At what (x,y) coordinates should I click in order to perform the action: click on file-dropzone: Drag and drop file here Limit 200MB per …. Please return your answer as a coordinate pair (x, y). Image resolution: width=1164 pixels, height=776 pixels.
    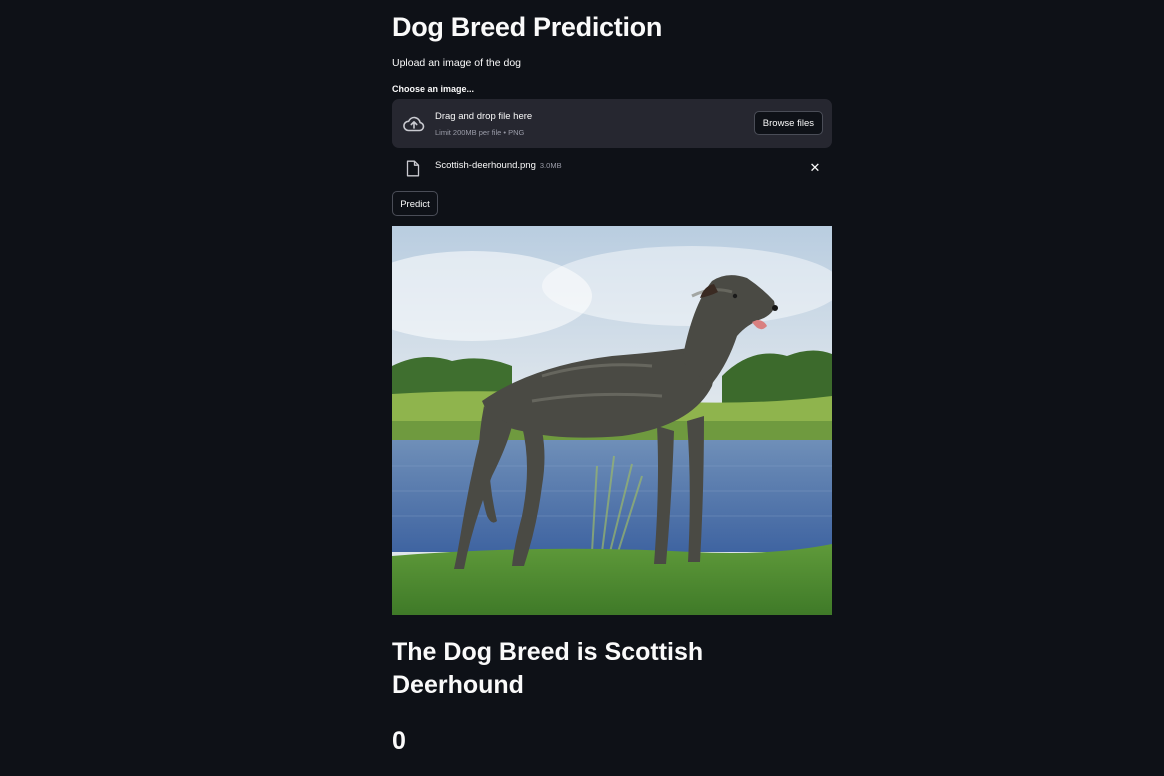
    Looking at the image, I should click on (612, 123).